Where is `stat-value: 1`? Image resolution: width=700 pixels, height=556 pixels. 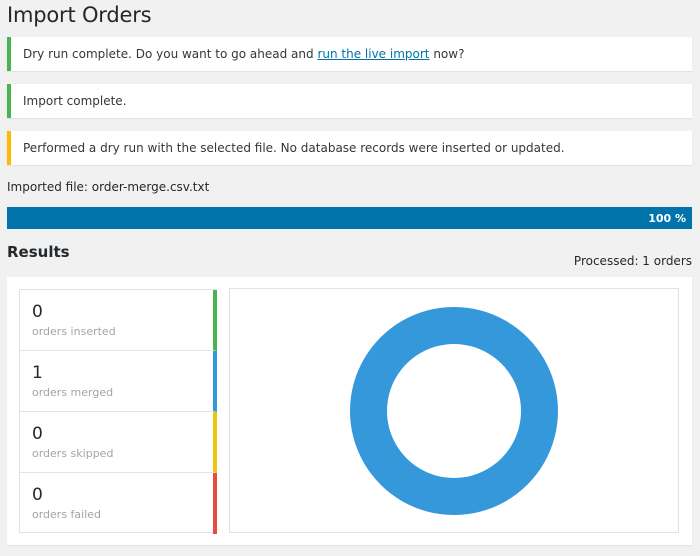 stat-value: 1 is located at coordinates (37, 373).